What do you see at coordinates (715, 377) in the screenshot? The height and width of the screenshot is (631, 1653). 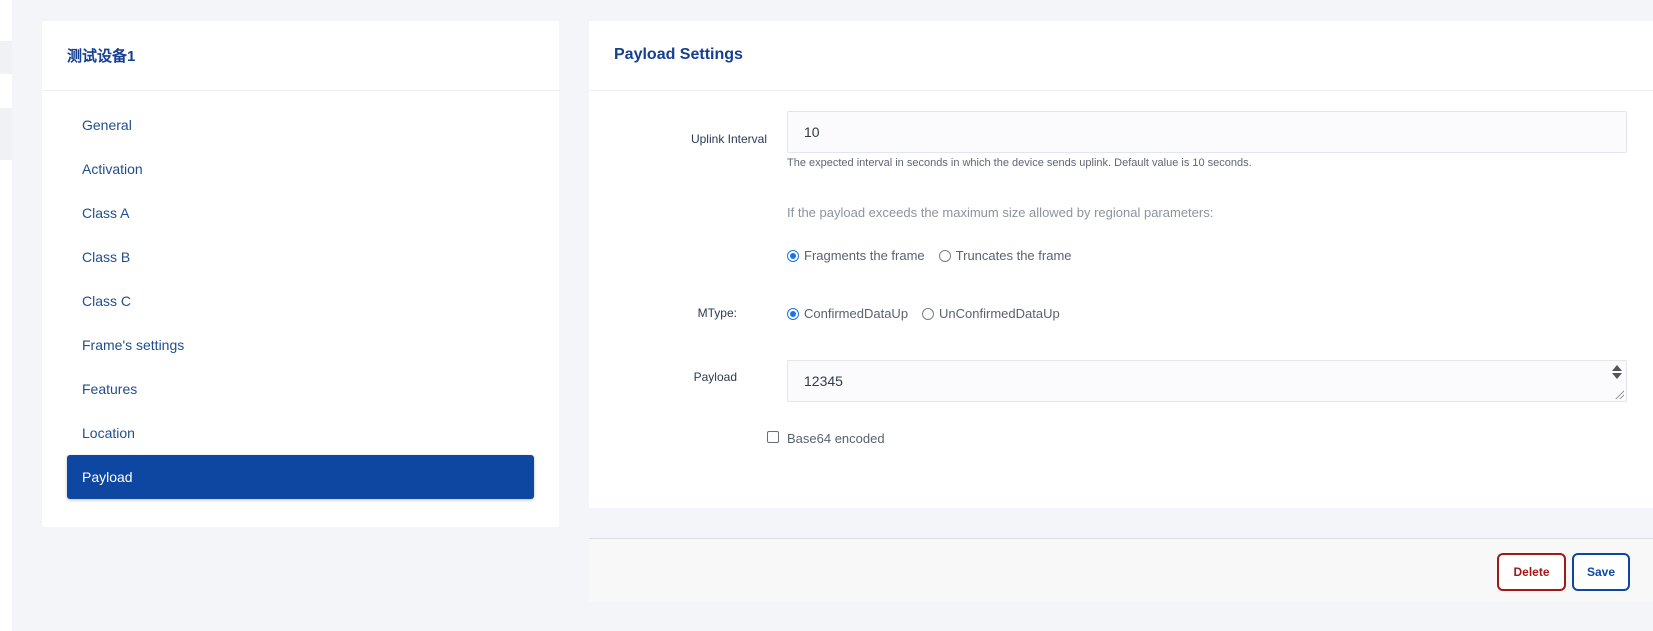 I see `payload-label: Payload` at bounding box center [715, 377].